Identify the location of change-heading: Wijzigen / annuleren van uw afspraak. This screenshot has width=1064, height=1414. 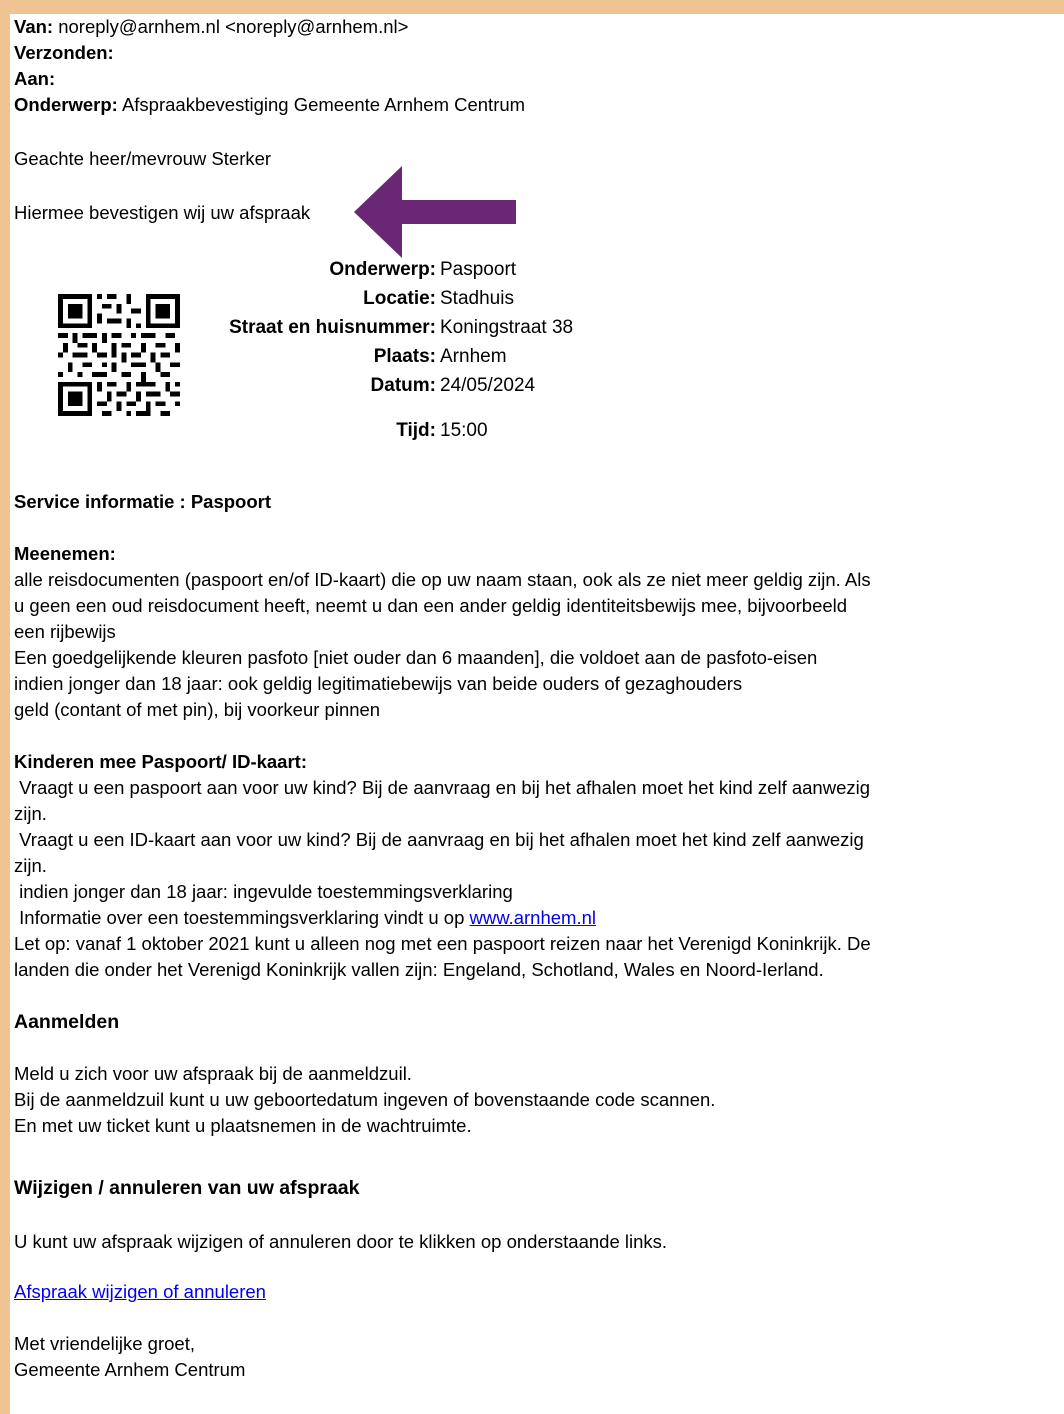
(187, 1188).